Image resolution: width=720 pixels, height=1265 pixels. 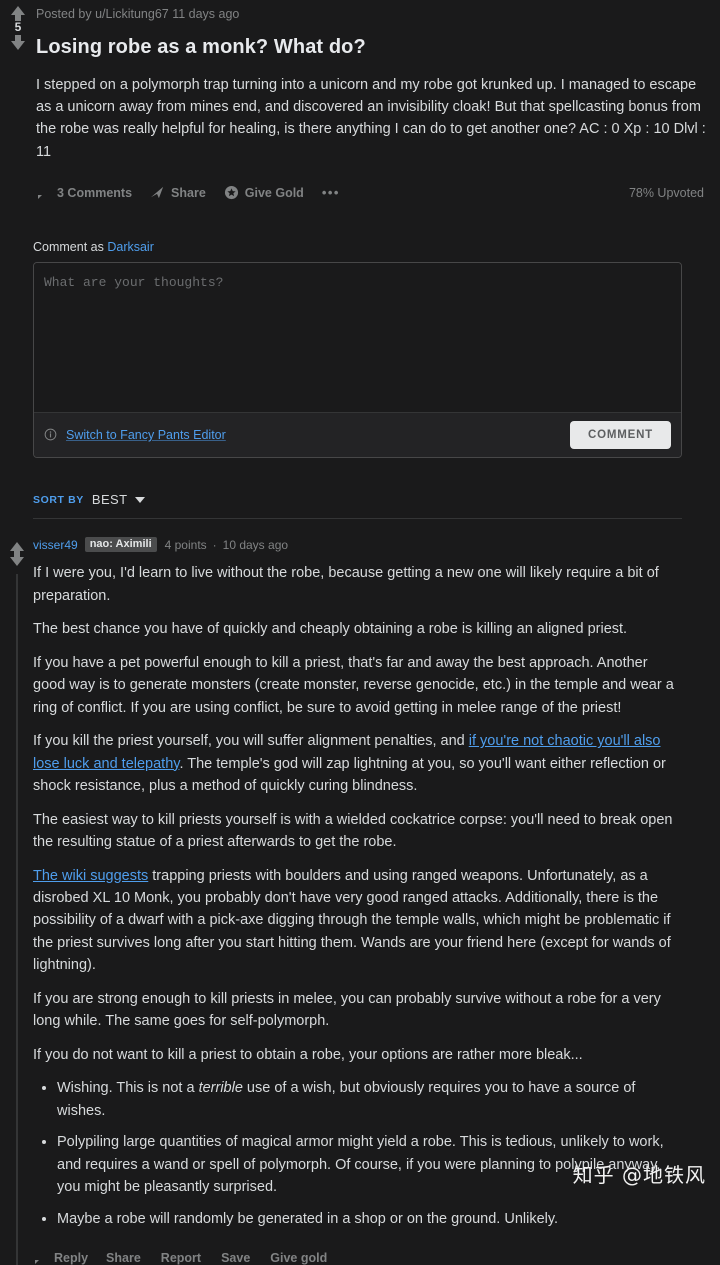 I want to click on comment-vote-column, so click(x=16, y=901).